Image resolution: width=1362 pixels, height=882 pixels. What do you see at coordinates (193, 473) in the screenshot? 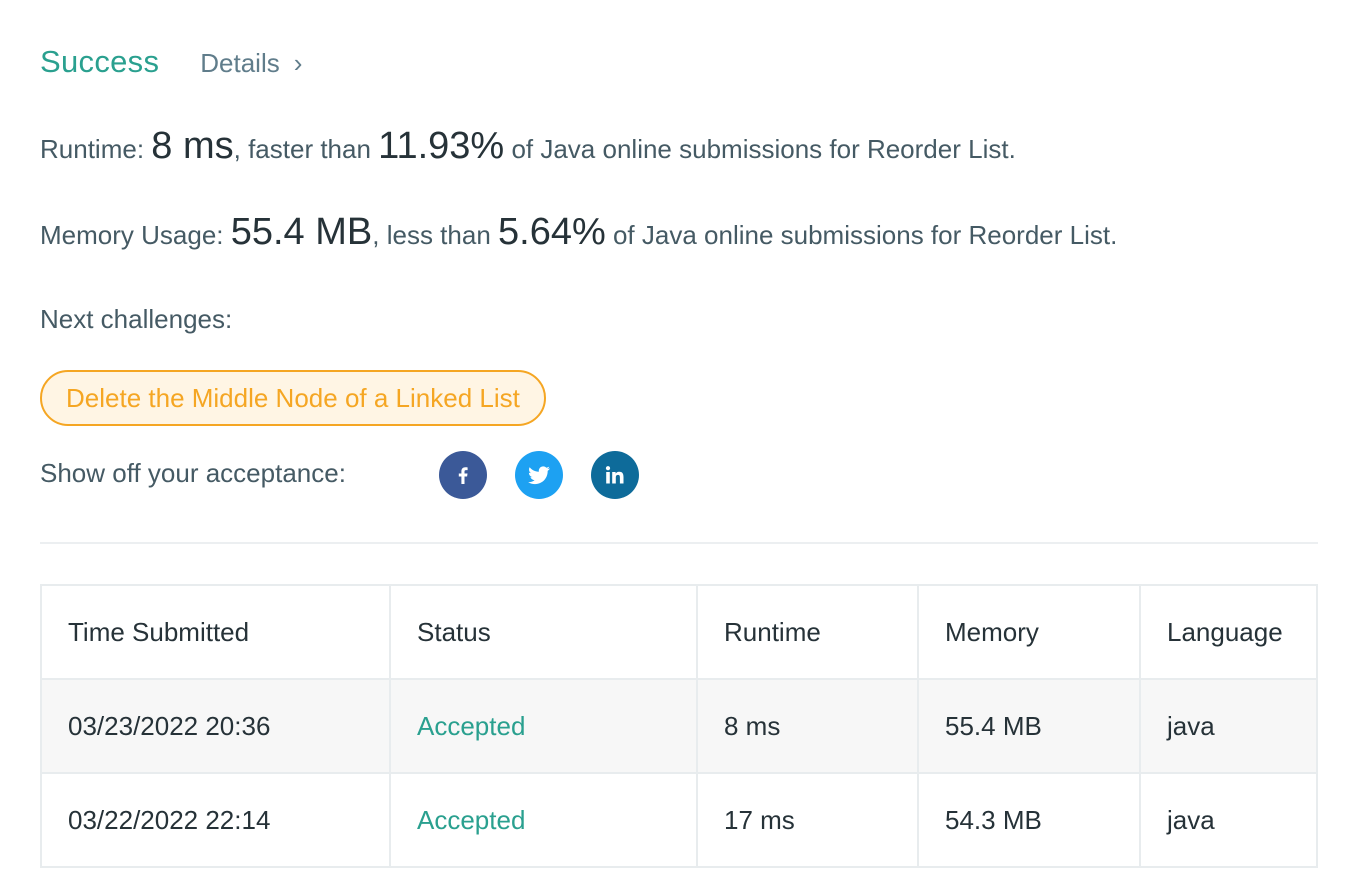
I see `share-label: Show off your acceptance:` at bounding box center [193, 473].